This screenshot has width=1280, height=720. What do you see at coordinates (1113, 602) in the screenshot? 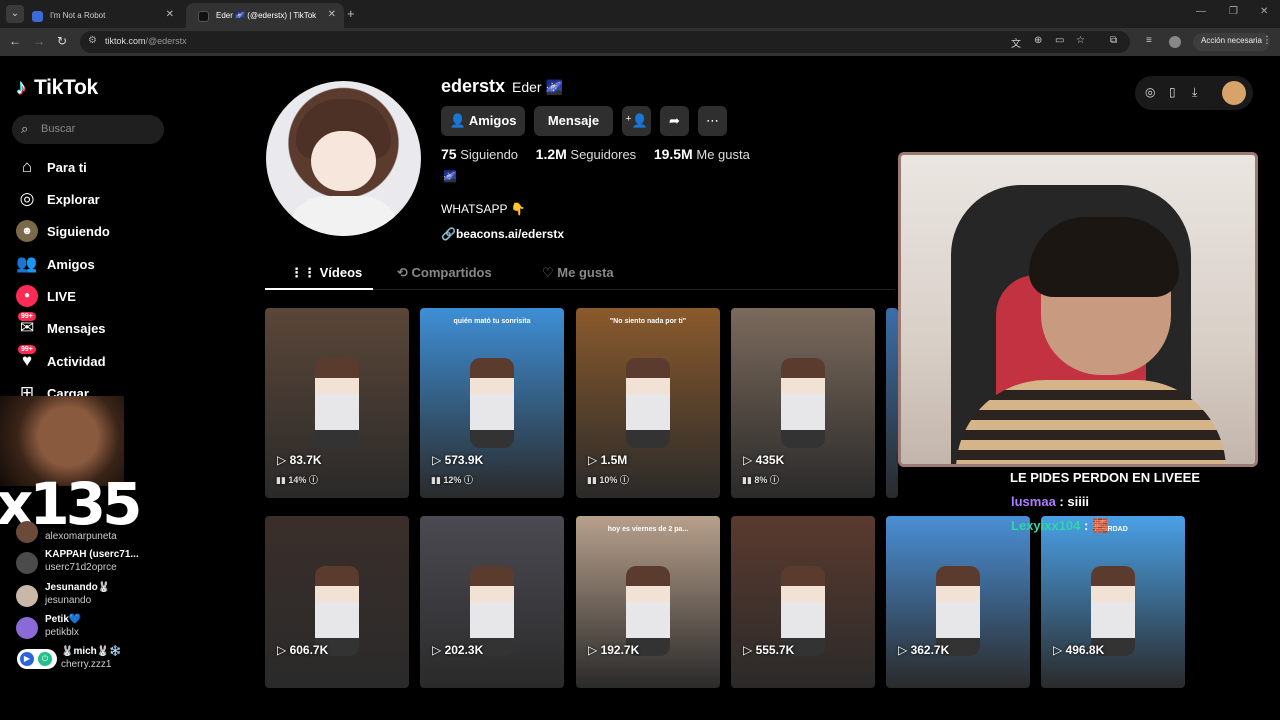
I see `video-thumbnail: VERDAD▷ 496.8K▮▮ 9% ⓘ` at bounding box center [1113, 602].